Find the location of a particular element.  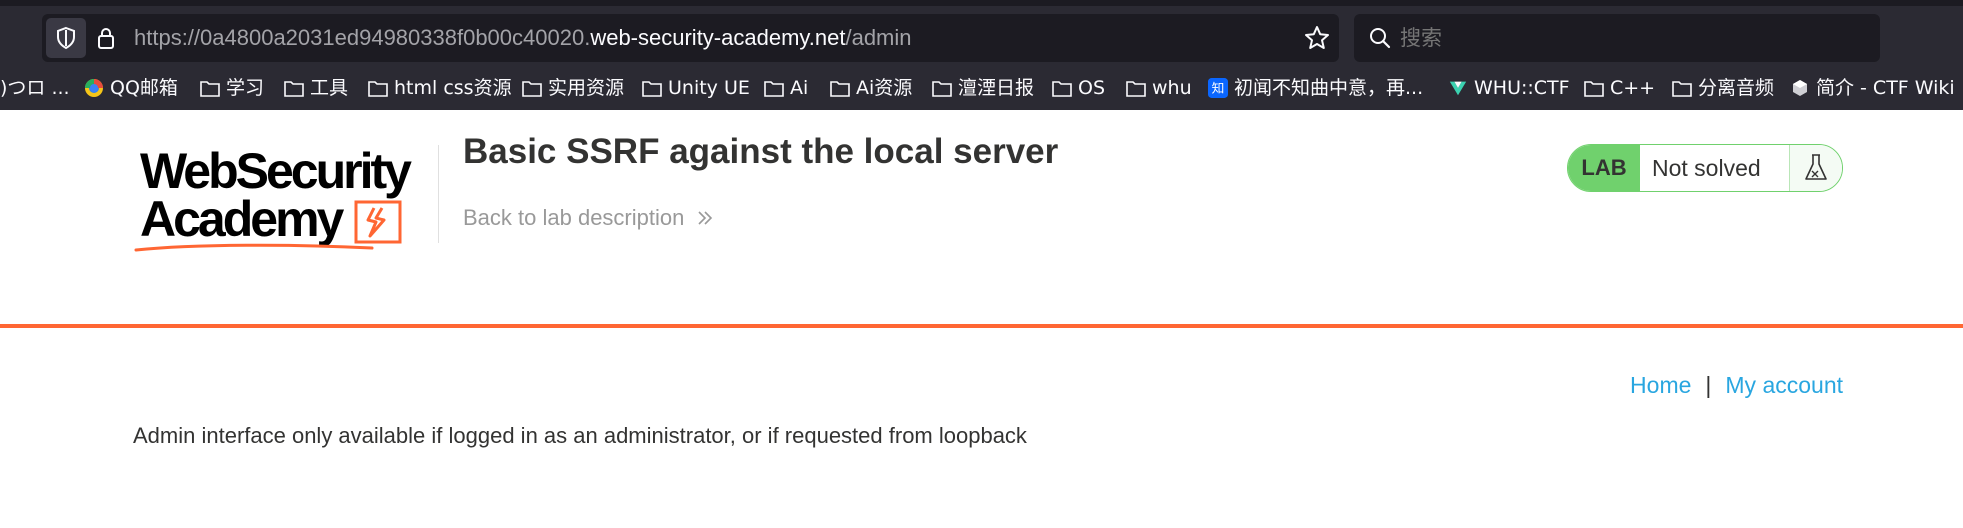

header-divider is located at coordinates (438, 194).